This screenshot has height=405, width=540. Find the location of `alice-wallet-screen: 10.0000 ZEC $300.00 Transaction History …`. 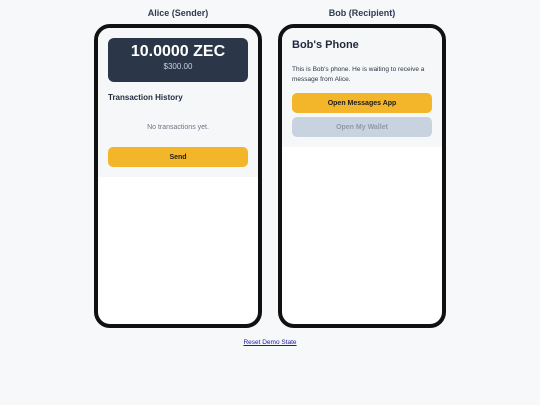

alice-wallet-screen: 10.0000 ZEC $300.00 Transaction History … is located at coordinates (178, 102).